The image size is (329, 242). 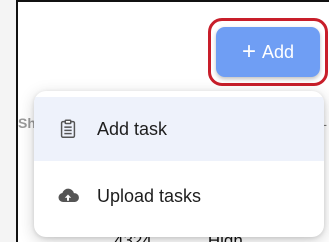 I want to click on clipboard-icon, so click(x=68, y=129).